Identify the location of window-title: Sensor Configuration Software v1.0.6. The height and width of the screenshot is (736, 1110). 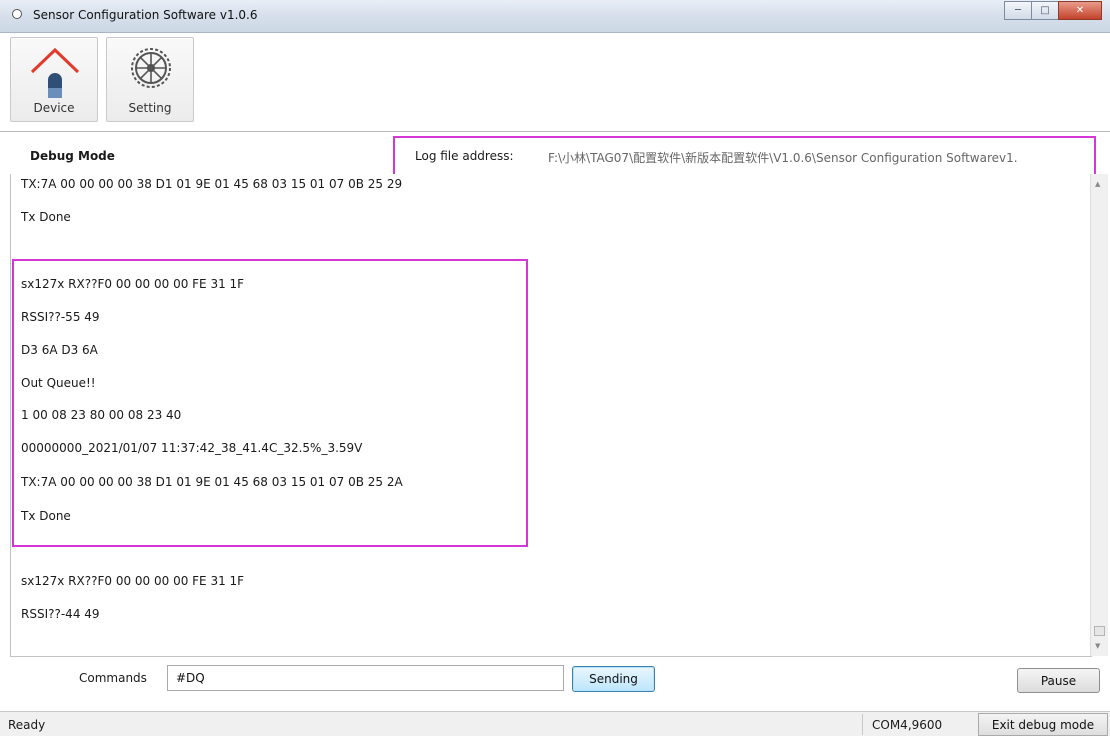
(145, 15).